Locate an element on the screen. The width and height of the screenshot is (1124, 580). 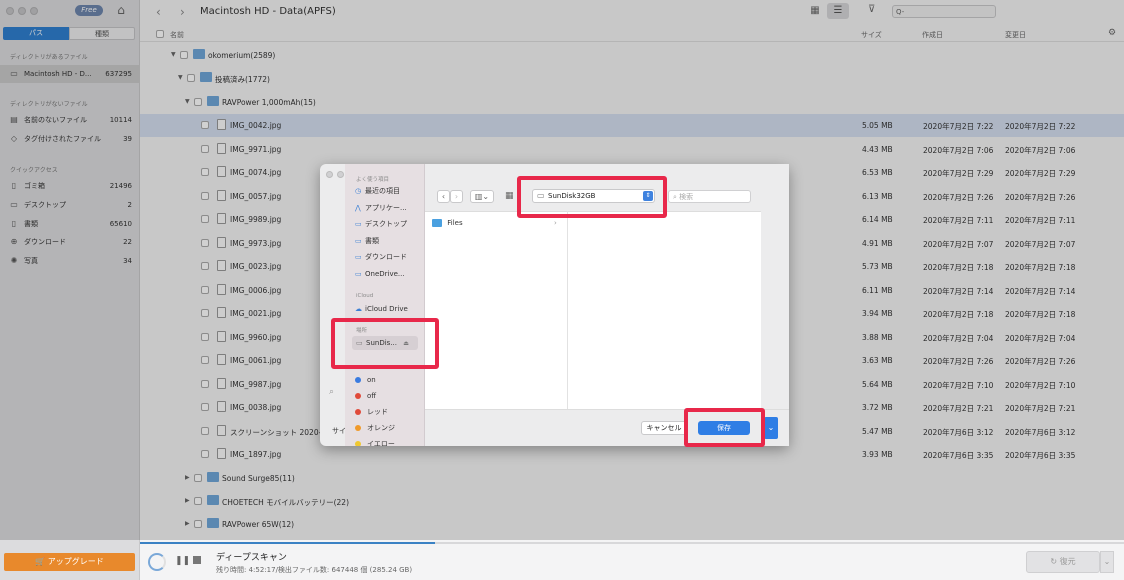
sidebar-item-favorite: ◷ 最近の項目 is located at coordinates (377, 191).